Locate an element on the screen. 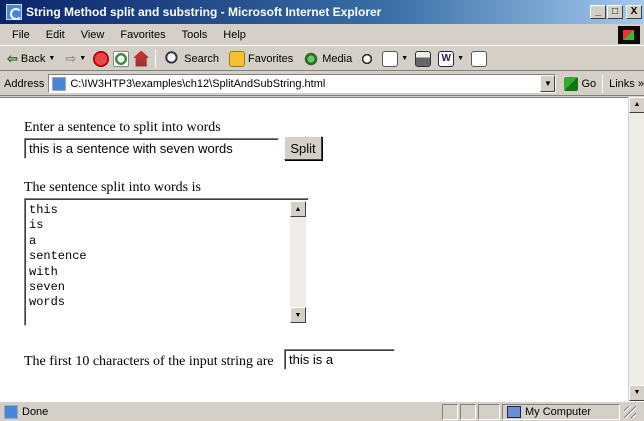 Image resolution: width=644 pixels, height=421 pixels. sentence-prompt: Enter a sentence to split into words is located at coordinates (122, 127).